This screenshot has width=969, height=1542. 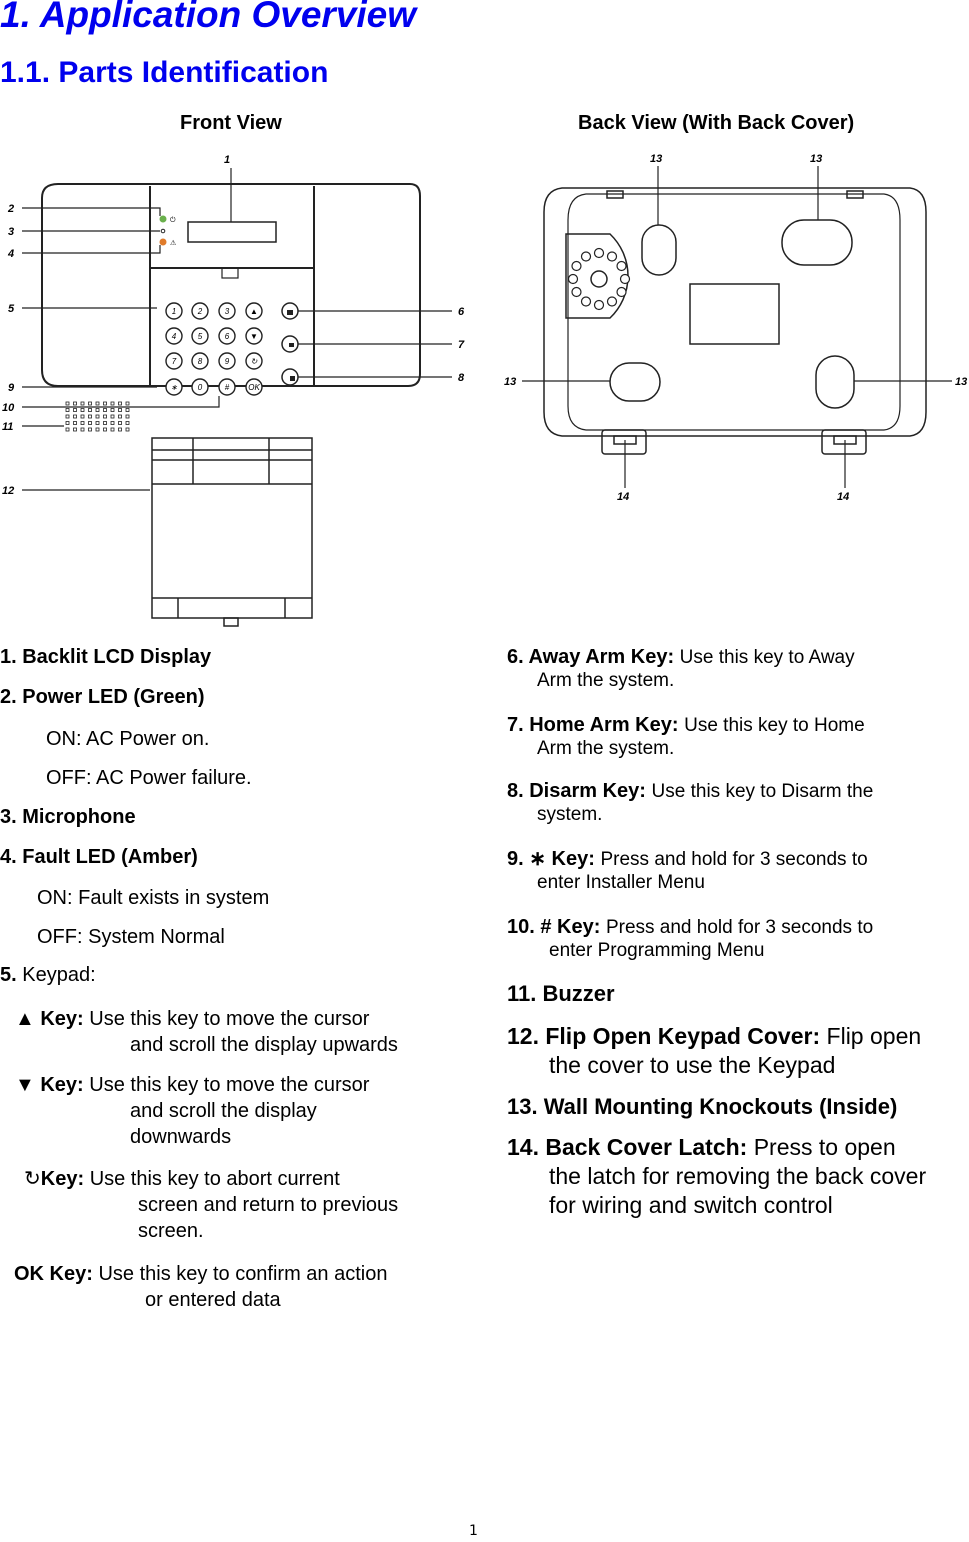 I want to click on callout-14-left: 14, so click(x=623, y=497).